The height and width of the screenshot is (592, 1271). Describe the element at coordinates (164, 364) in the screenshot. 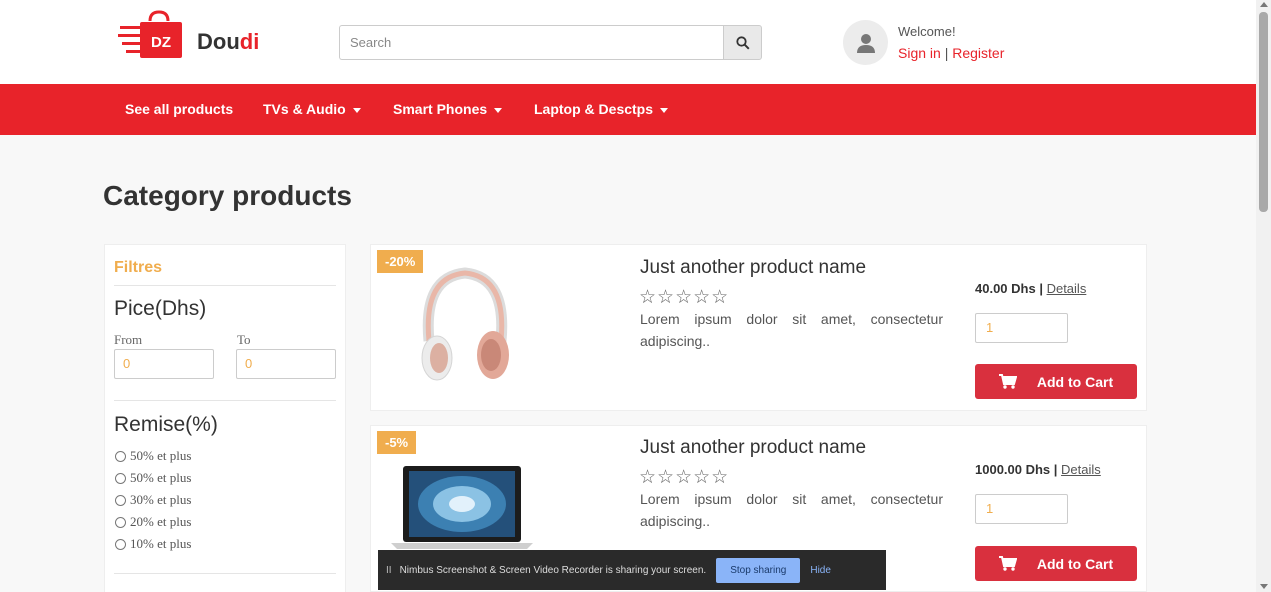

I see `price-from-input: 0` at that location.